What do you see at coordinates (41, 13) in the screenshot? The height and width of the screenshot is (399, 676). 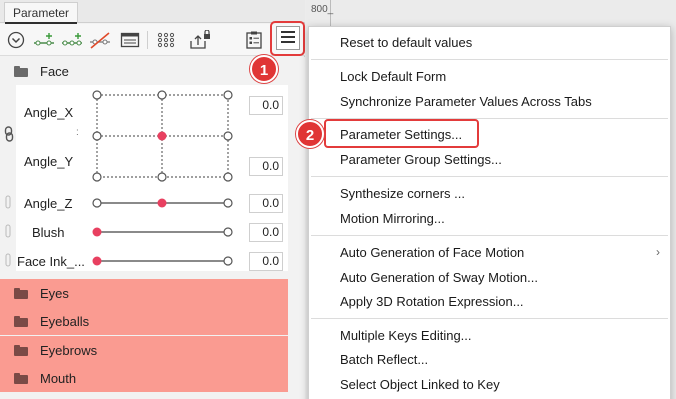 I see `tab-parameter: Parameter` at bounding box center [41, 13].